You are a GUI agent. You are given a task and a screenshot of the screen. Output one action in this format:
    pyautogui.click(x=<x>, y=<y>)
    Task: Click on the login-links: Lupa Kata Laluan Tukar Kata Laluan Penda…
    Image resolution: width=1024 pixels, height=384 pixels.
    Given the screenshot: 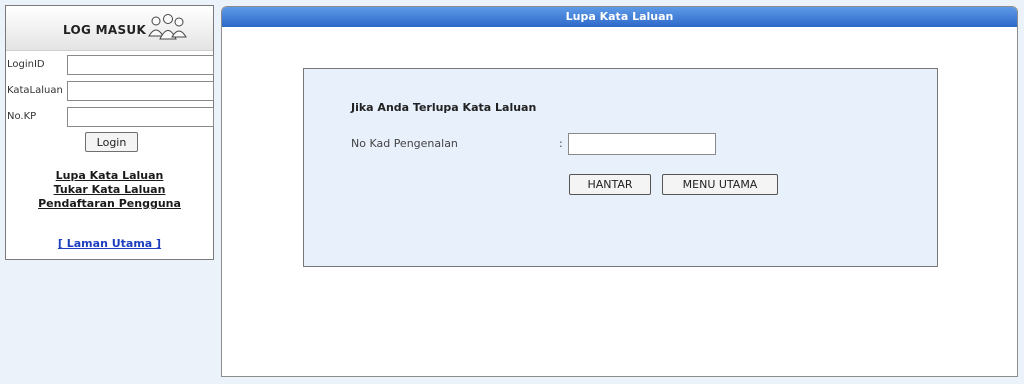 What is the action you would take?
    pyautogui.click(x=109, y=190)
    